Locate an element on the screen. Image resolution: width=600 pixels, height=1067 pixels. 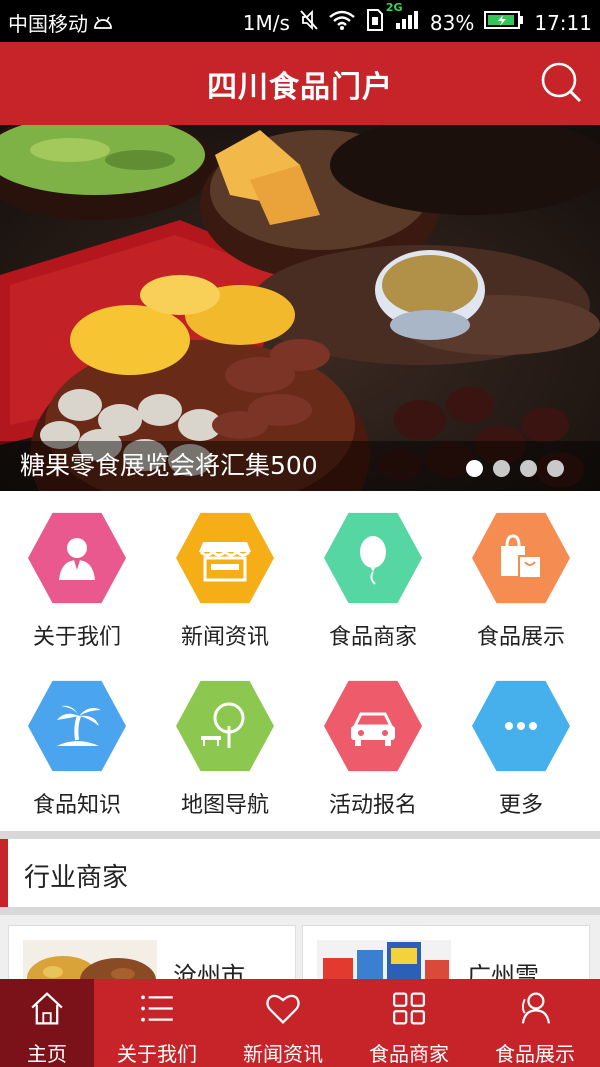
tab-label: 主页 is located at coordinates (47, 1054).